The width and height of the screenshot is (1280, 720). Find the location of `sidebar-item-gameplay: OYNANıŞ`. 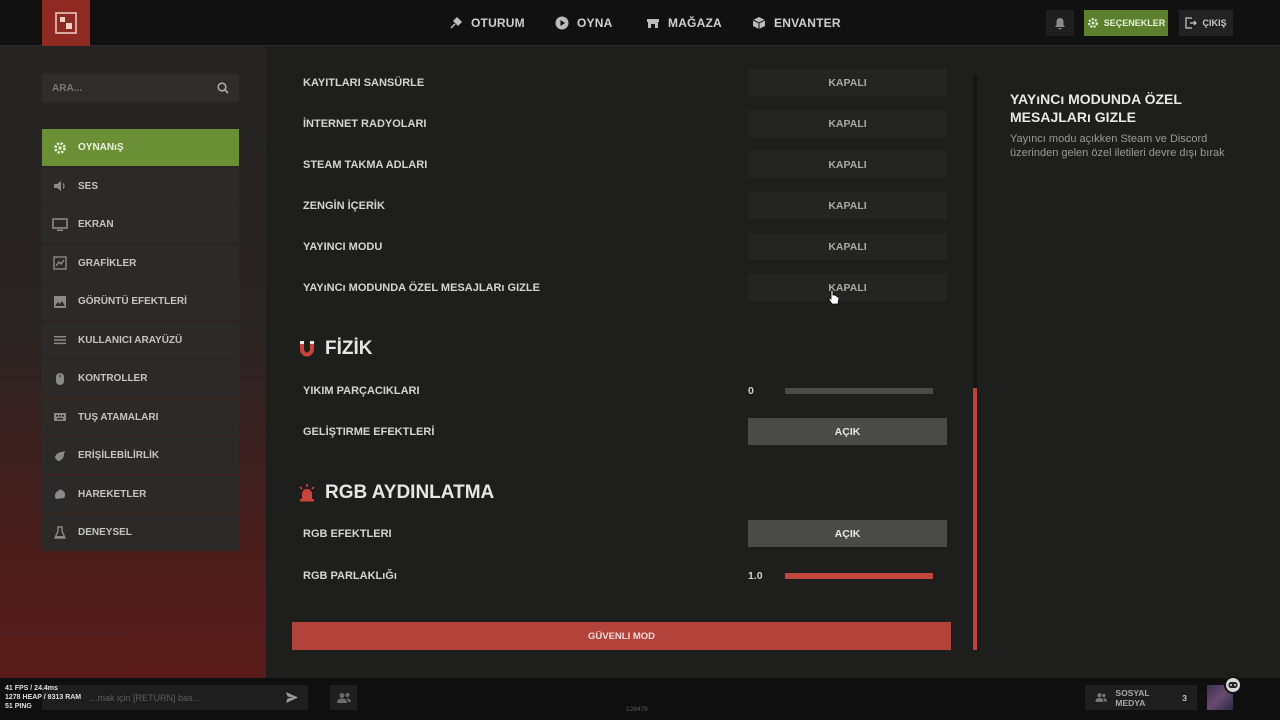

sidebar-item-gameplay: OYNANıŞ is located at coordinates (140, 147).